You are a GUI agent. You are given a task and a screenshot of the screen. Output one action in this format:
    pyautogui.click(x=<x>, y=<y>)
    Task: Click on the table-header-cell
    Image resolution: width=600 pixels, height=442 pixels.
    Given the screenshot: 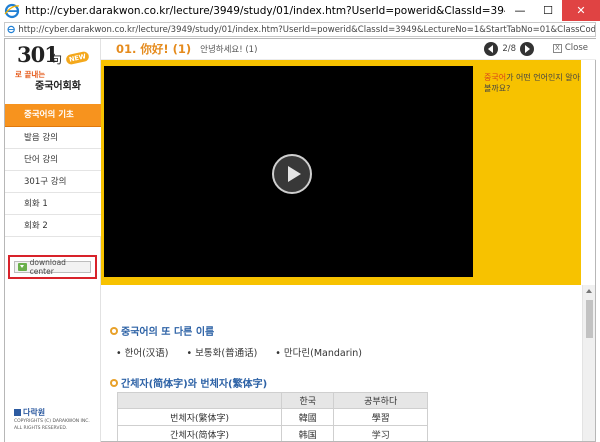 What is the action you would take?
    pyautogui.click(x=199, y=400)
    